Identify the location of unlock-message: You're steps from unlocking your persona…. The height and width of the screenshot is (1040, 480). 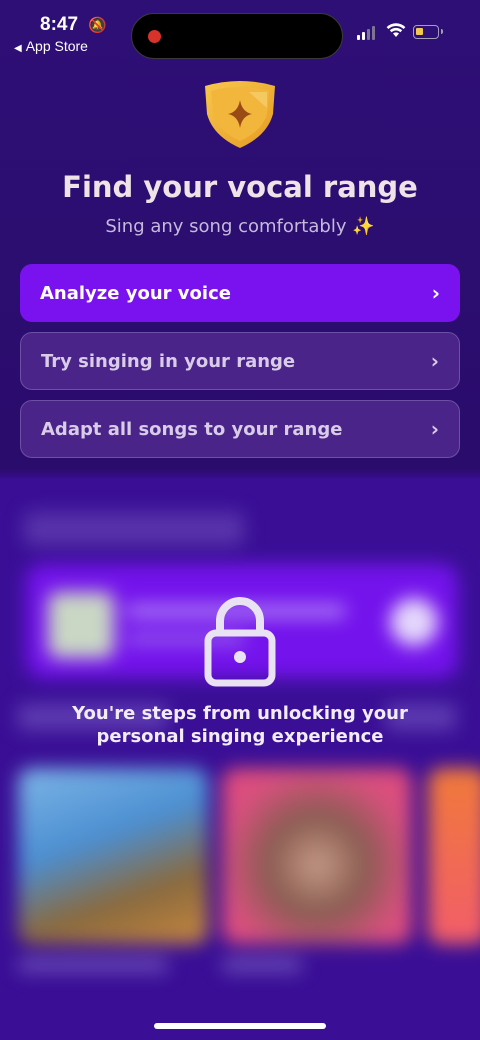
(240, 725).